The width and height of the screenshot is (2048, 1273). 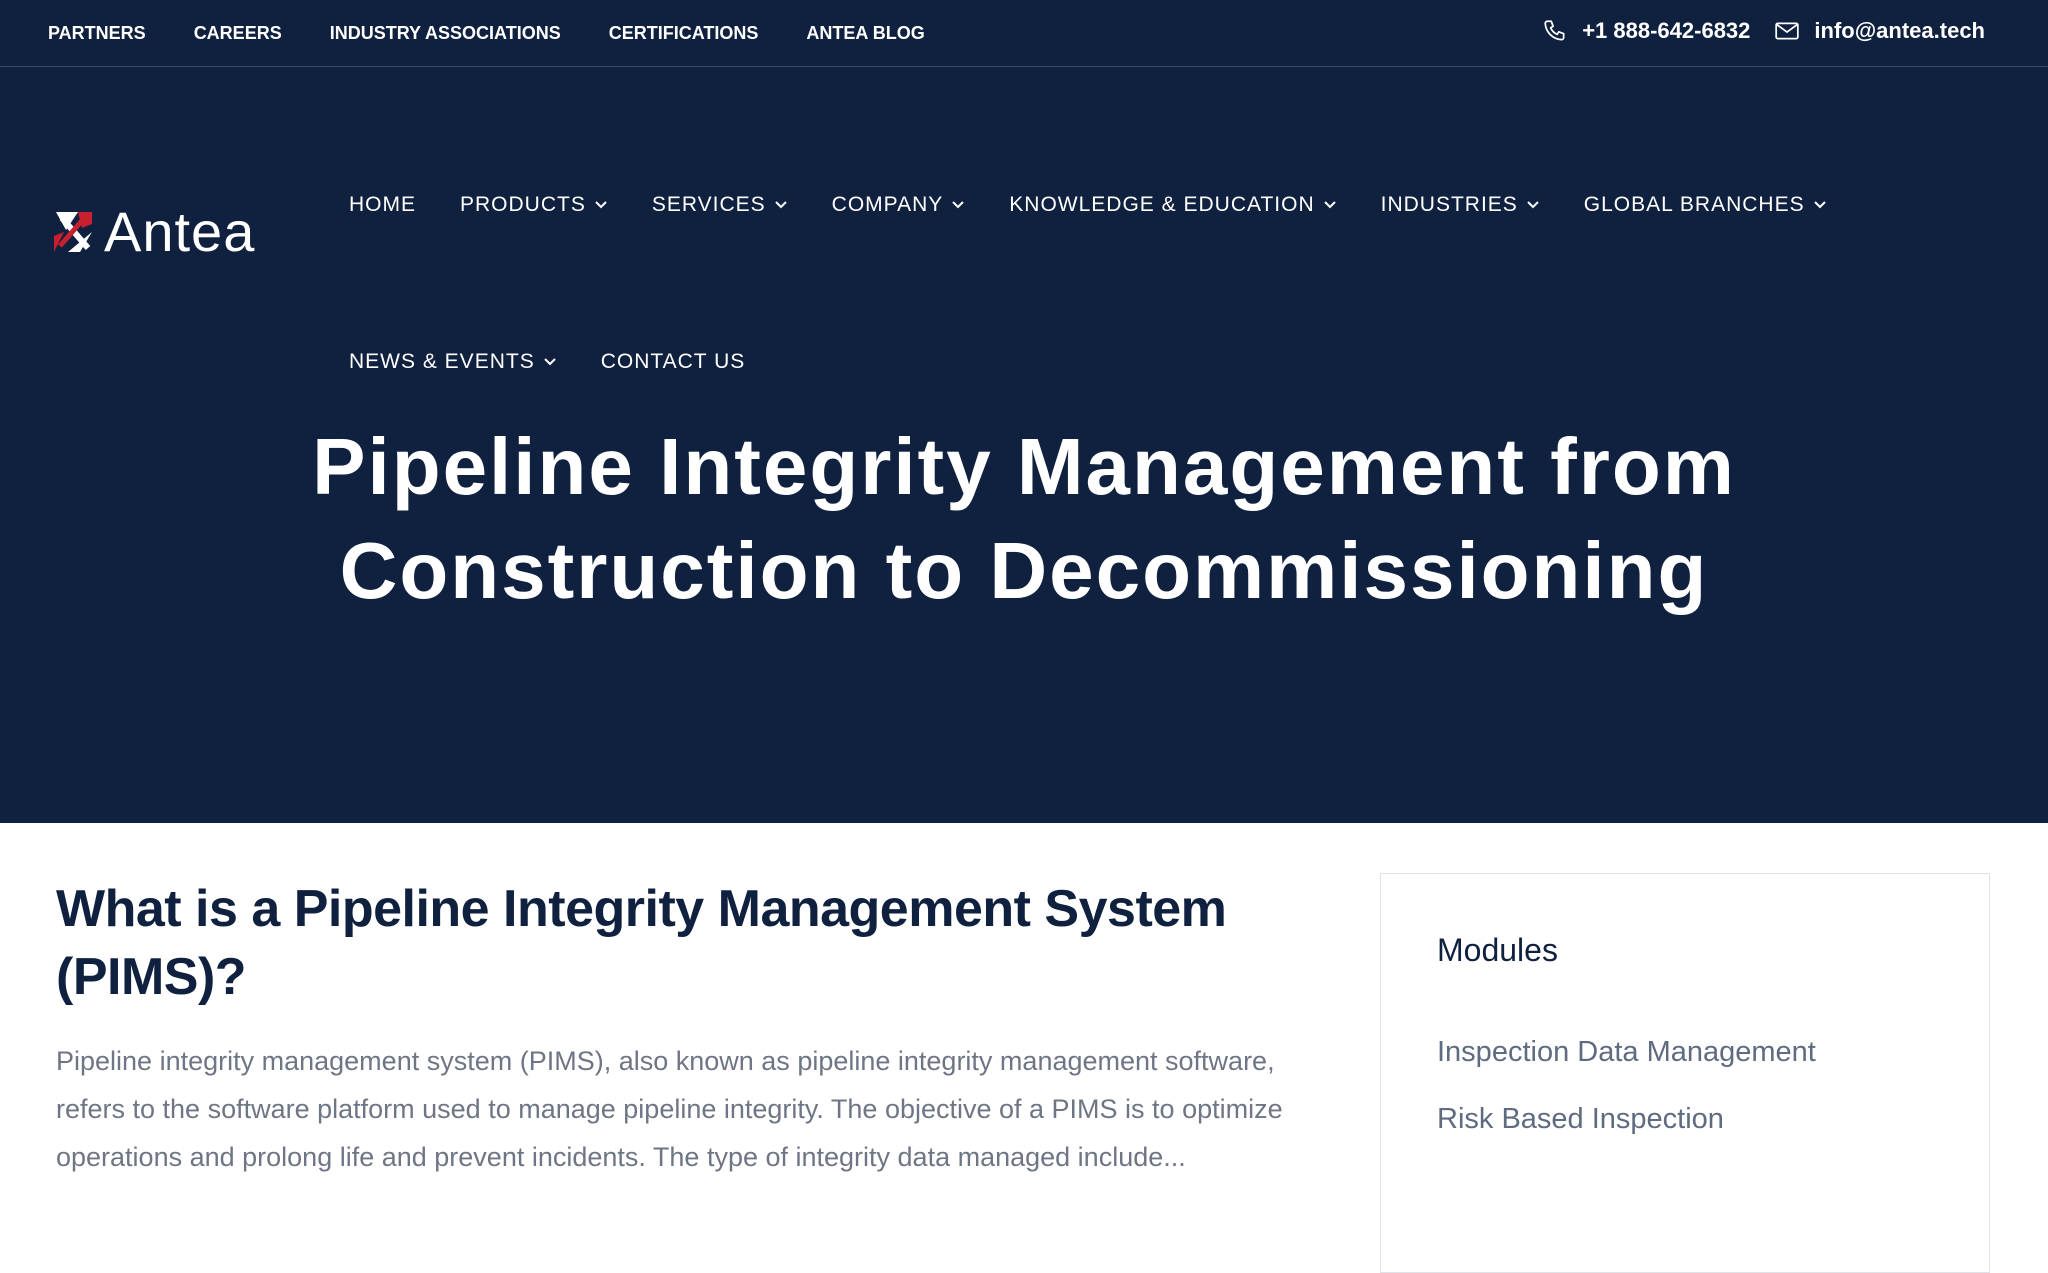 What do you see at coordinates (523, 204) in the screenshot?
I see `nav-item-label: PRODUCTS` at bounding box center [523, 204].